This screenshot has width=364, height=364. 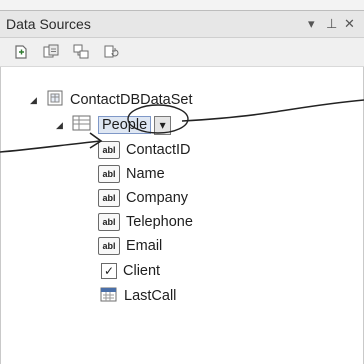 What do you see at coordinates (21, 52) in the screenshot?
I see `add-data-source-icon` at bounding box center [21, 52].